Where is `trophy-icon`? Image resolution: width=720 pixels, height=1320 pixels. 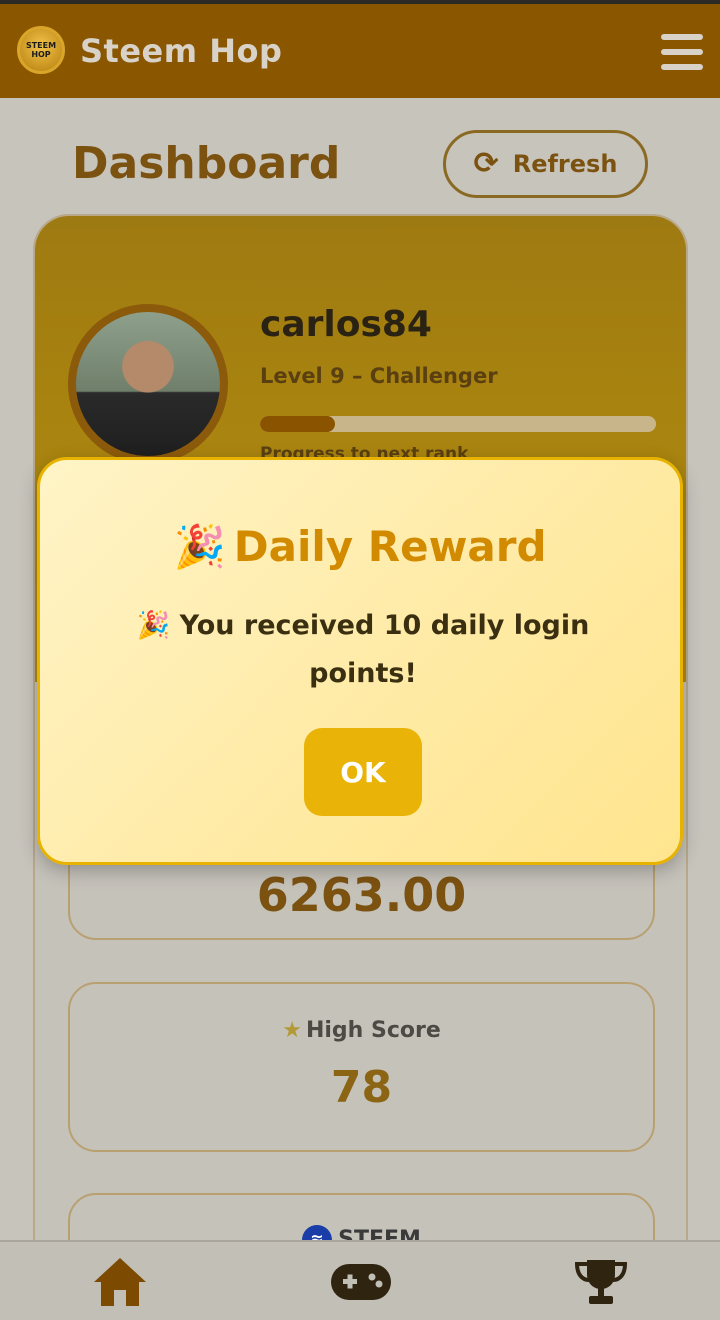
trophy-icon is located at coordinates (601, 1282).